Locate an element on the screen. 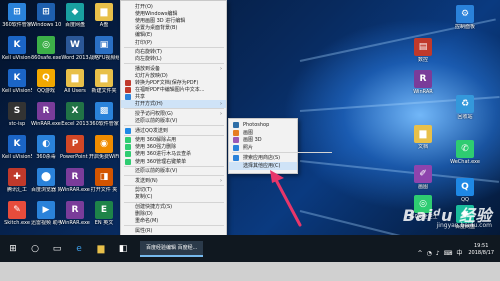 Image resolution: width=500 pixels, height=281 pixels. desktop-icon-label: 百度浏览器 好好工具 is located at coordinates (46, 190).